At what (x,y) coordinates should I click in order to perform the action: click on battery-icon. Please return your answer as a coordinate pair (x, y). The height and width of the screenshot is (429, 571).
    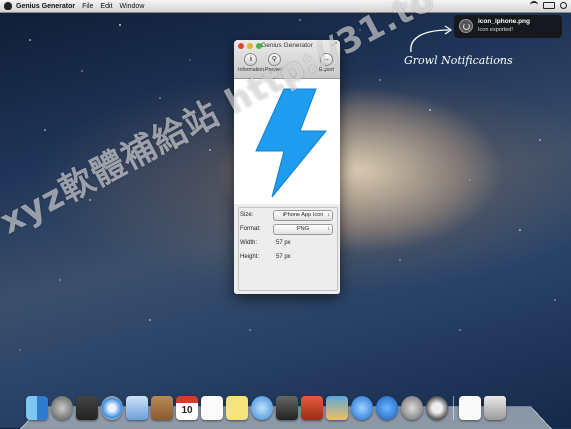
    Looking at the image, I should click on (549, 5).